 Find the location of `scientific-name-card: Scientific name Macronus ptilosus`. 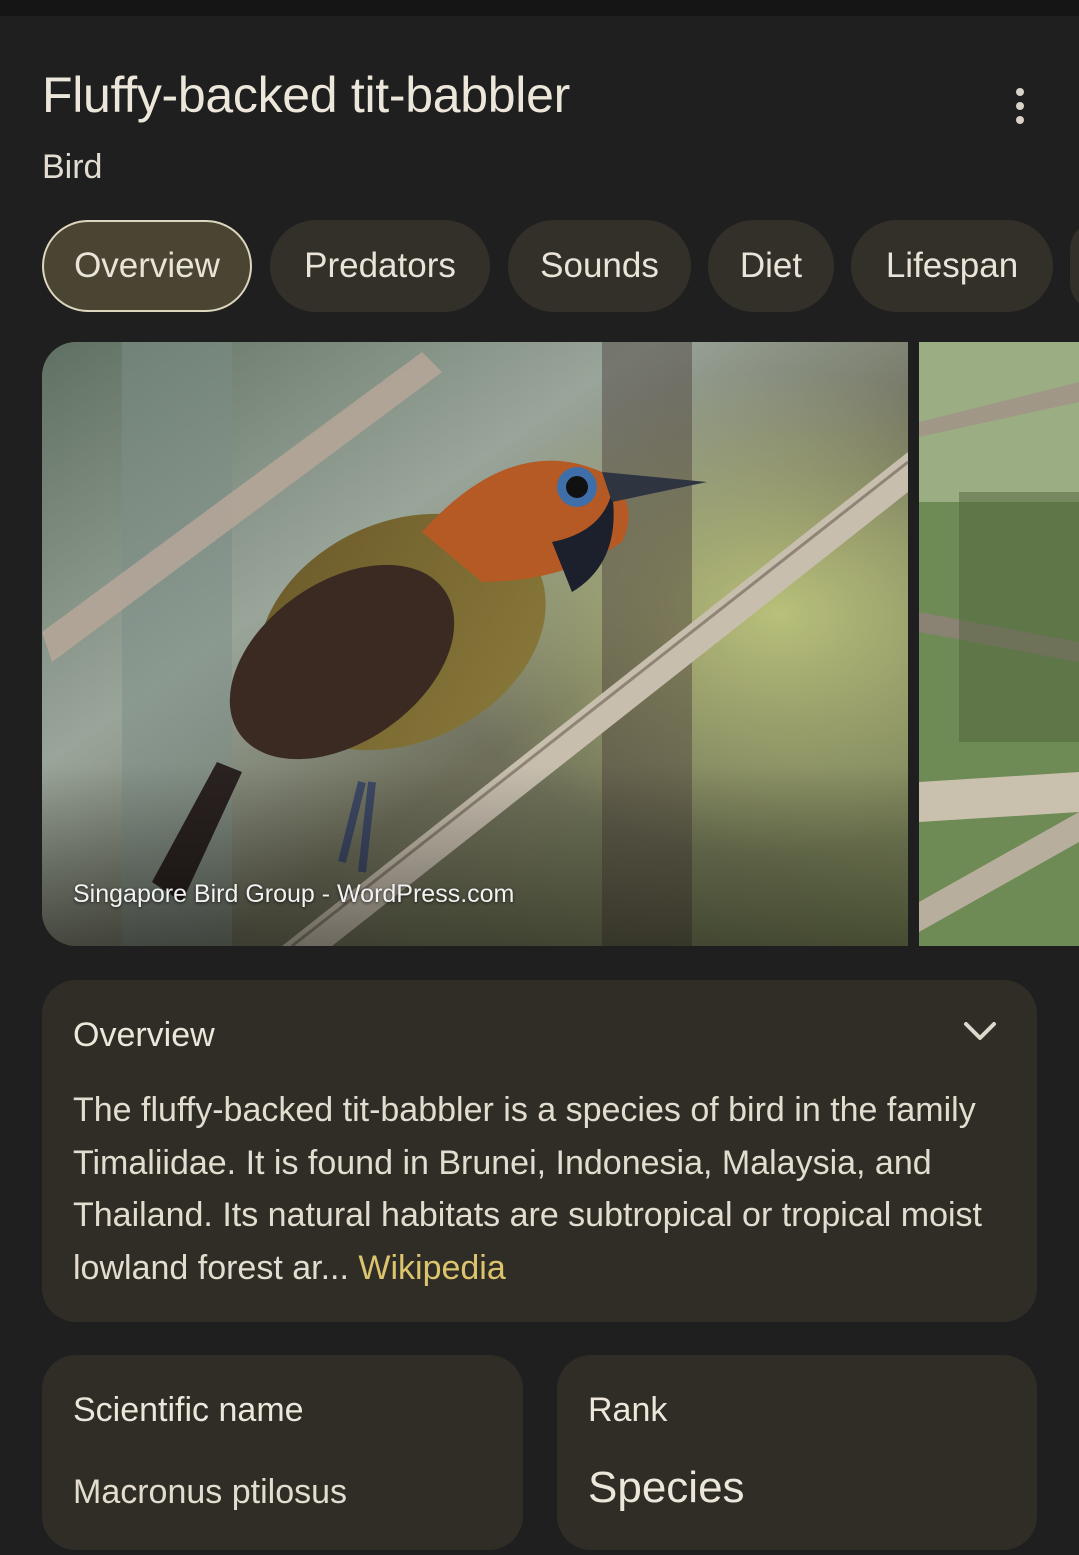

scientific-name-card: Scientific name Macronus ptilosus is located at coordinates (282, 1452).